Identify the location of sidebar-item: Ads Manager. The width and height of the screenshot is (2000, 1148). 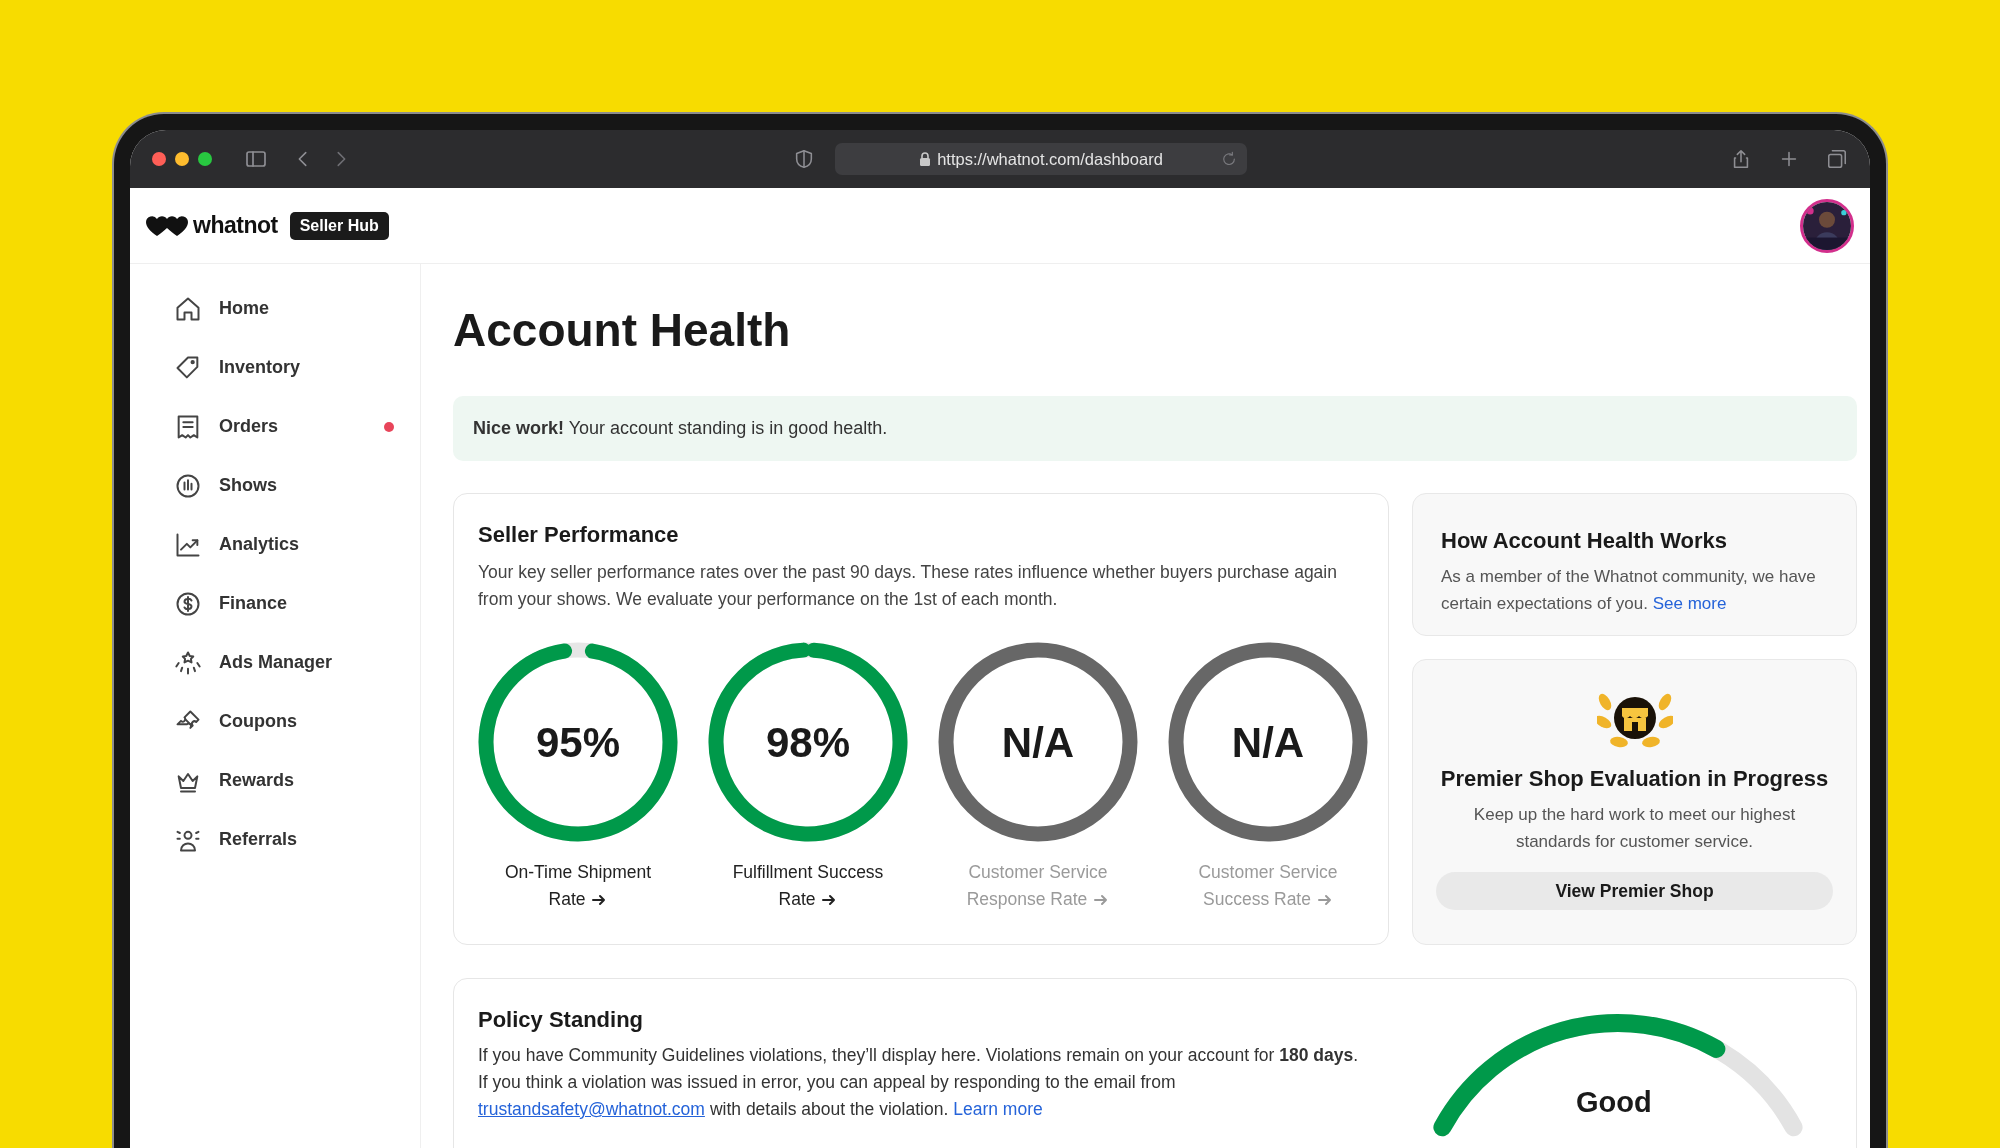
(275, 662).